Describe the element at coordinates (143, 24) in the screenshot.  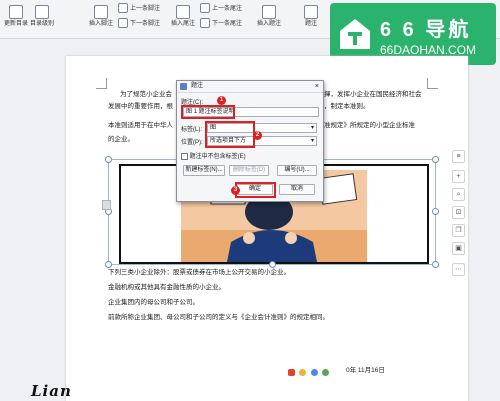
I see `next-footnote-button: 下一条脚注` at that location.